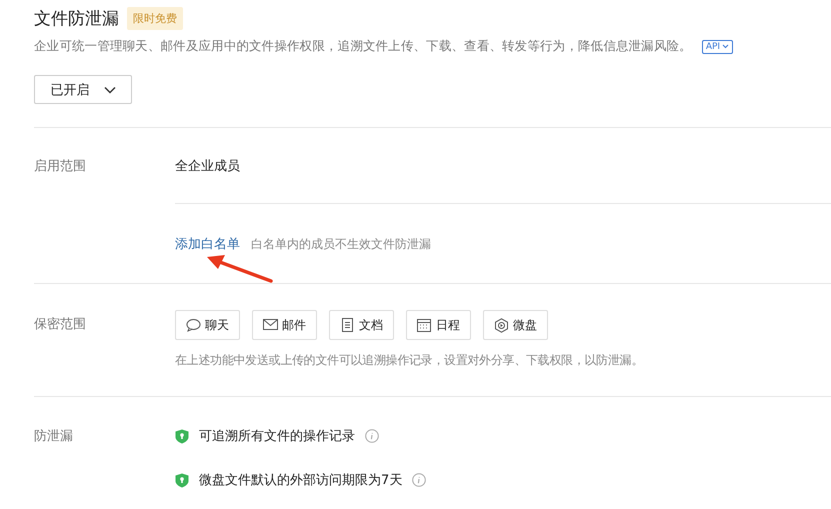 The width and height of the screenshot is (831, 509). I want to click on scope-hint: 在上述功能中发送或上传的文件可以追溯操作记录，设置对外分享、下载权限，以防泄漏。, so click(409, 360).